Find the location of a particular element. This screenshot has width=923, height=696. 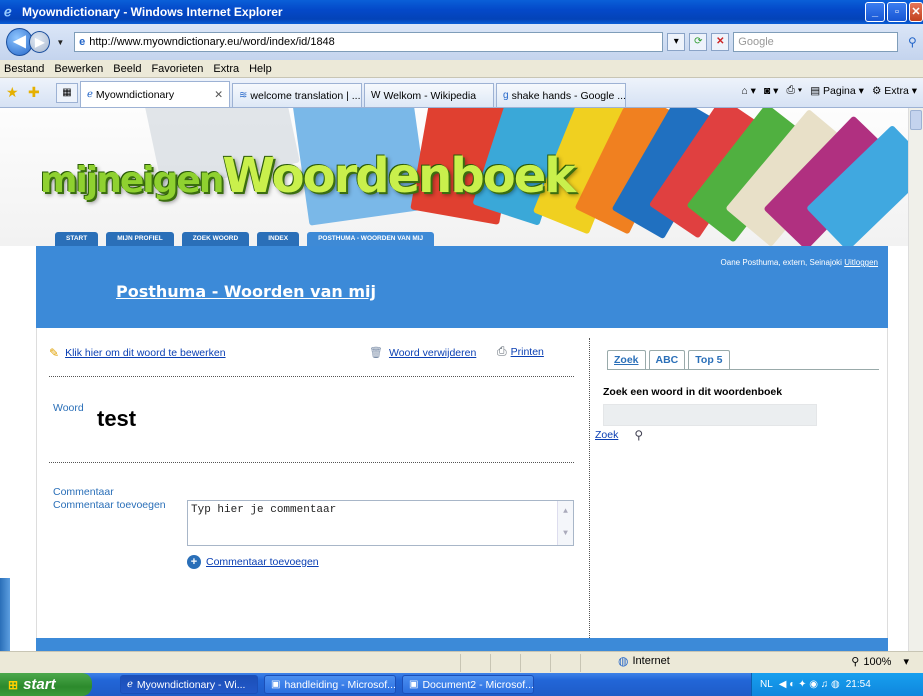

column-separator is located at coordinates (589, 494).